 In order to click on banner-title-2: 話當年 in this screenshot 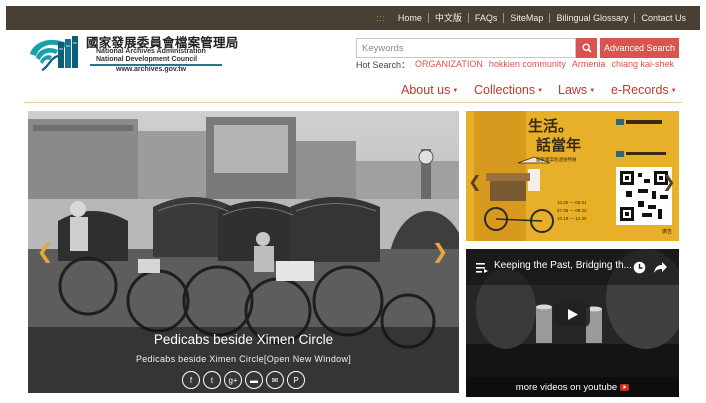, I will do `click(559, 145)`.